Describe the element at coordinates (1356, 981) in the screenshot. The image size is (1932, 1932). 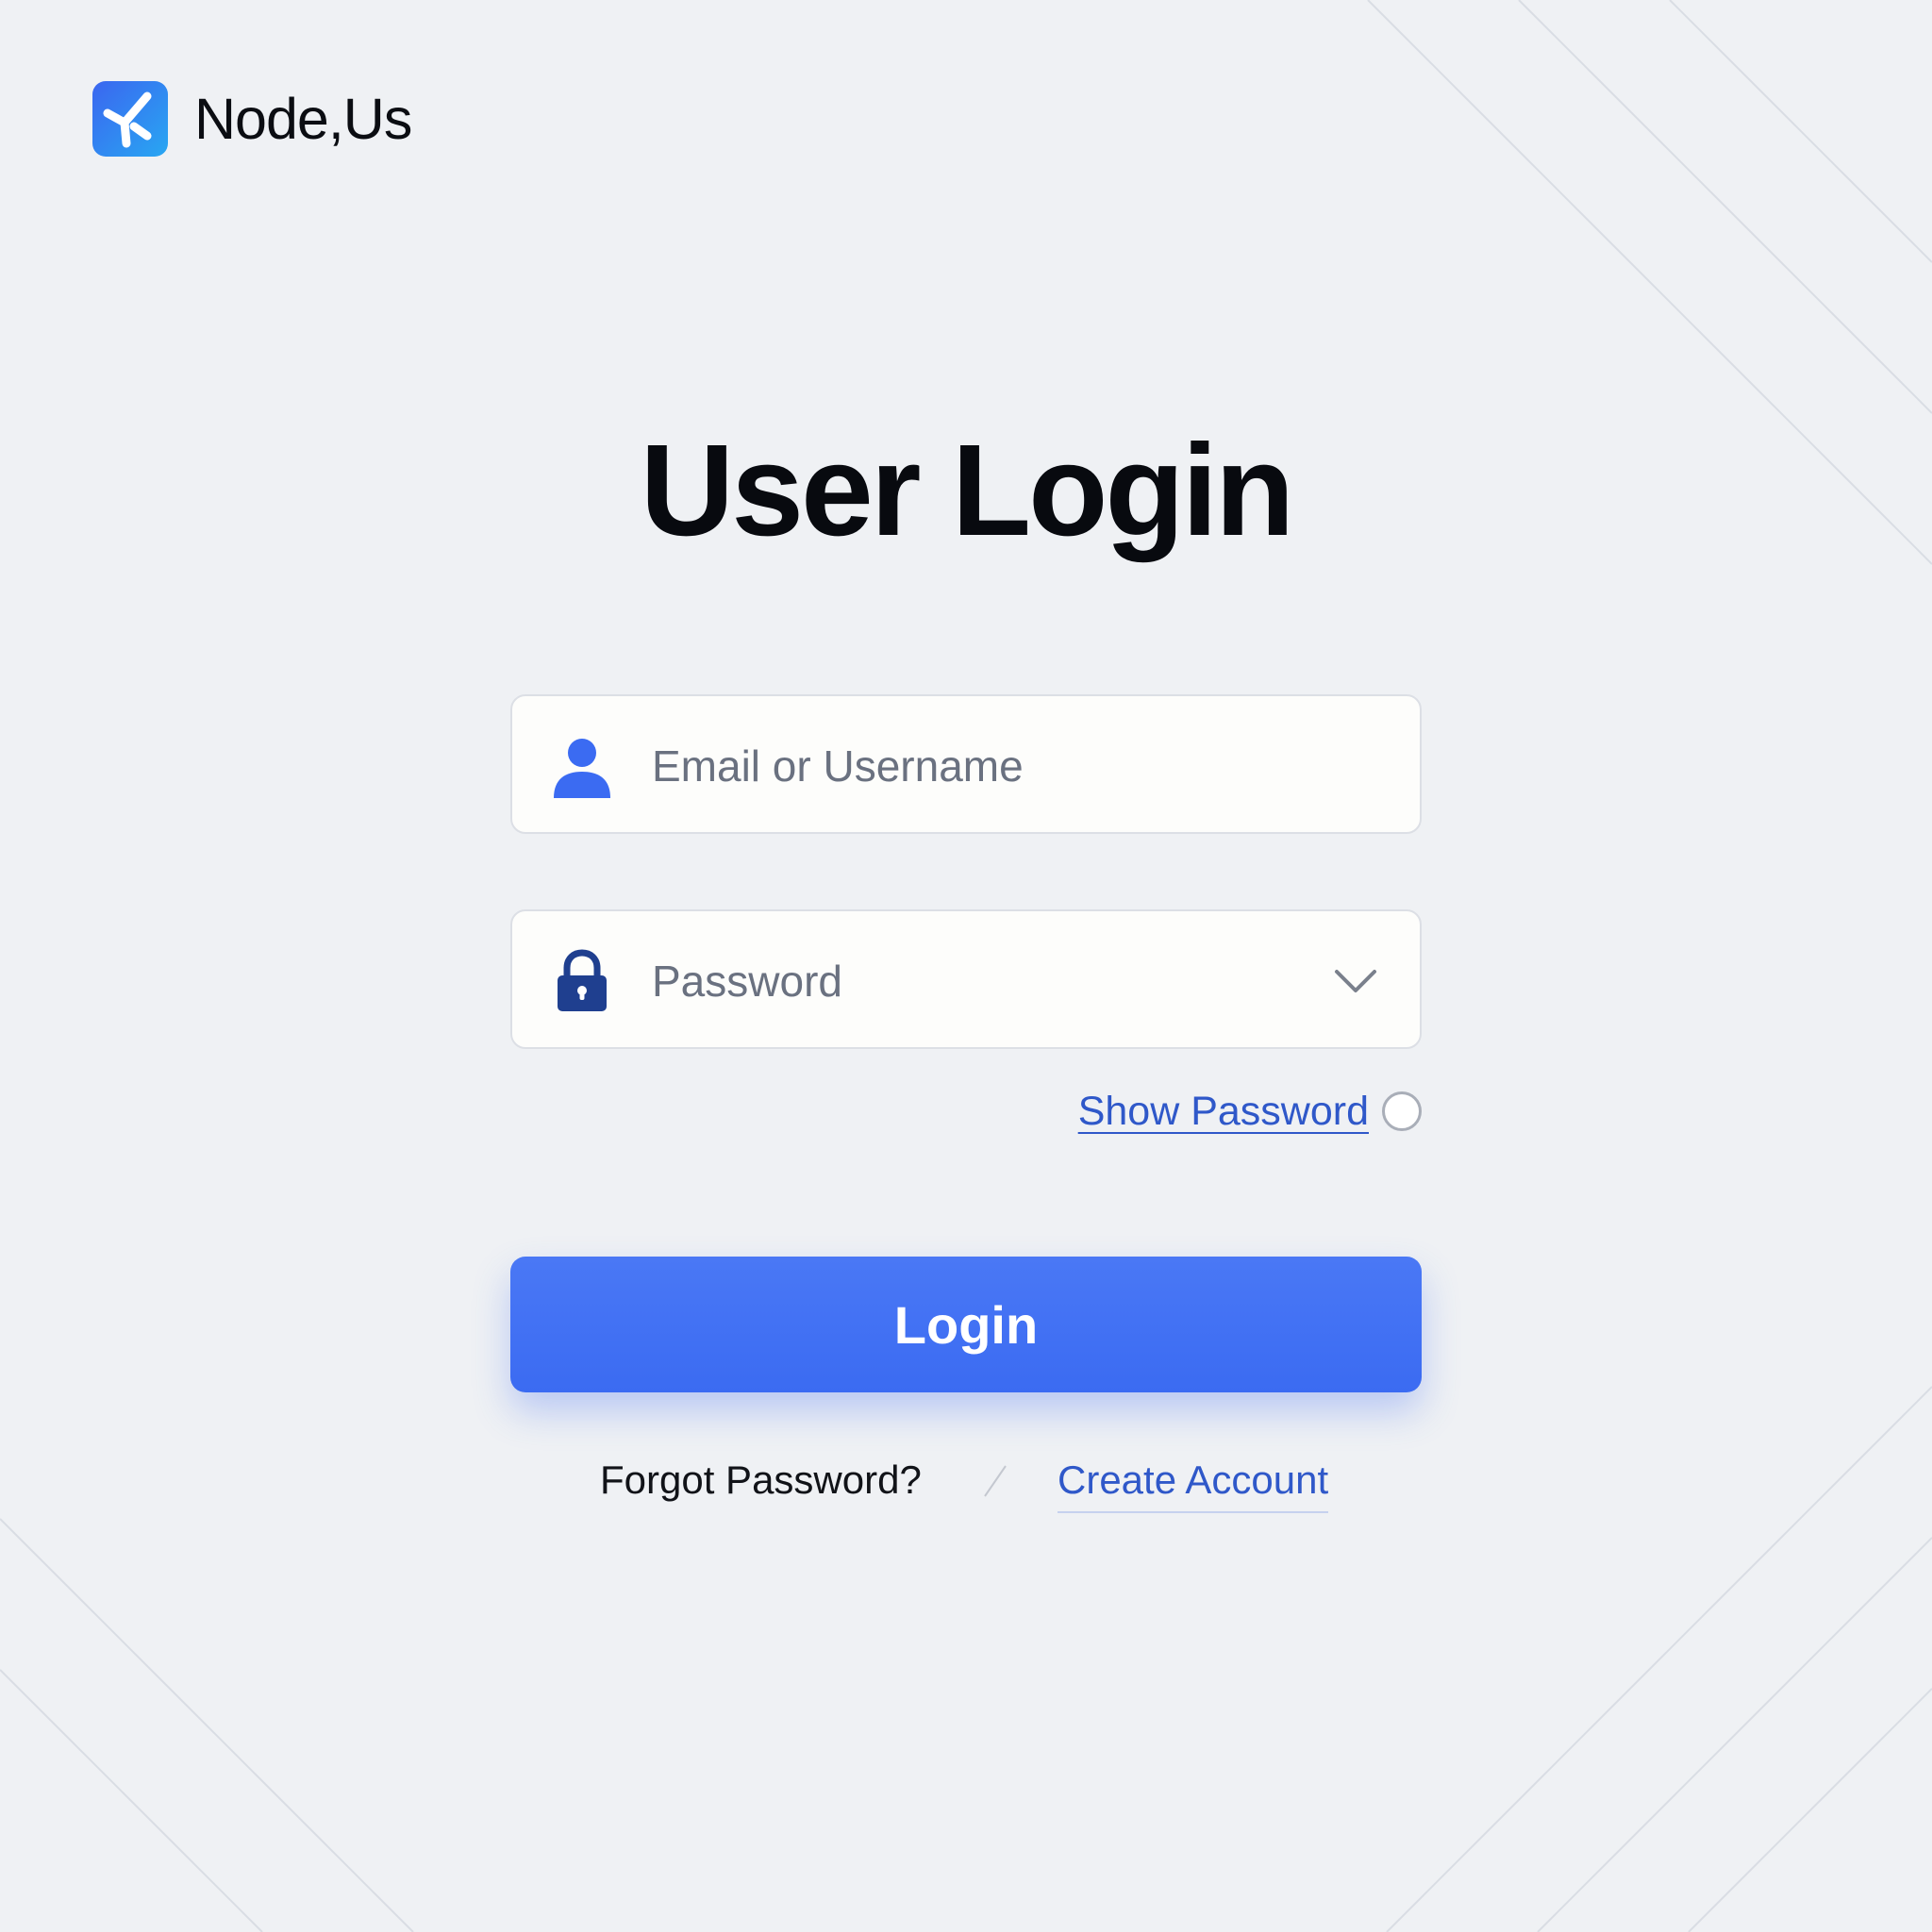
I see `chevron-down-icon` at that location.